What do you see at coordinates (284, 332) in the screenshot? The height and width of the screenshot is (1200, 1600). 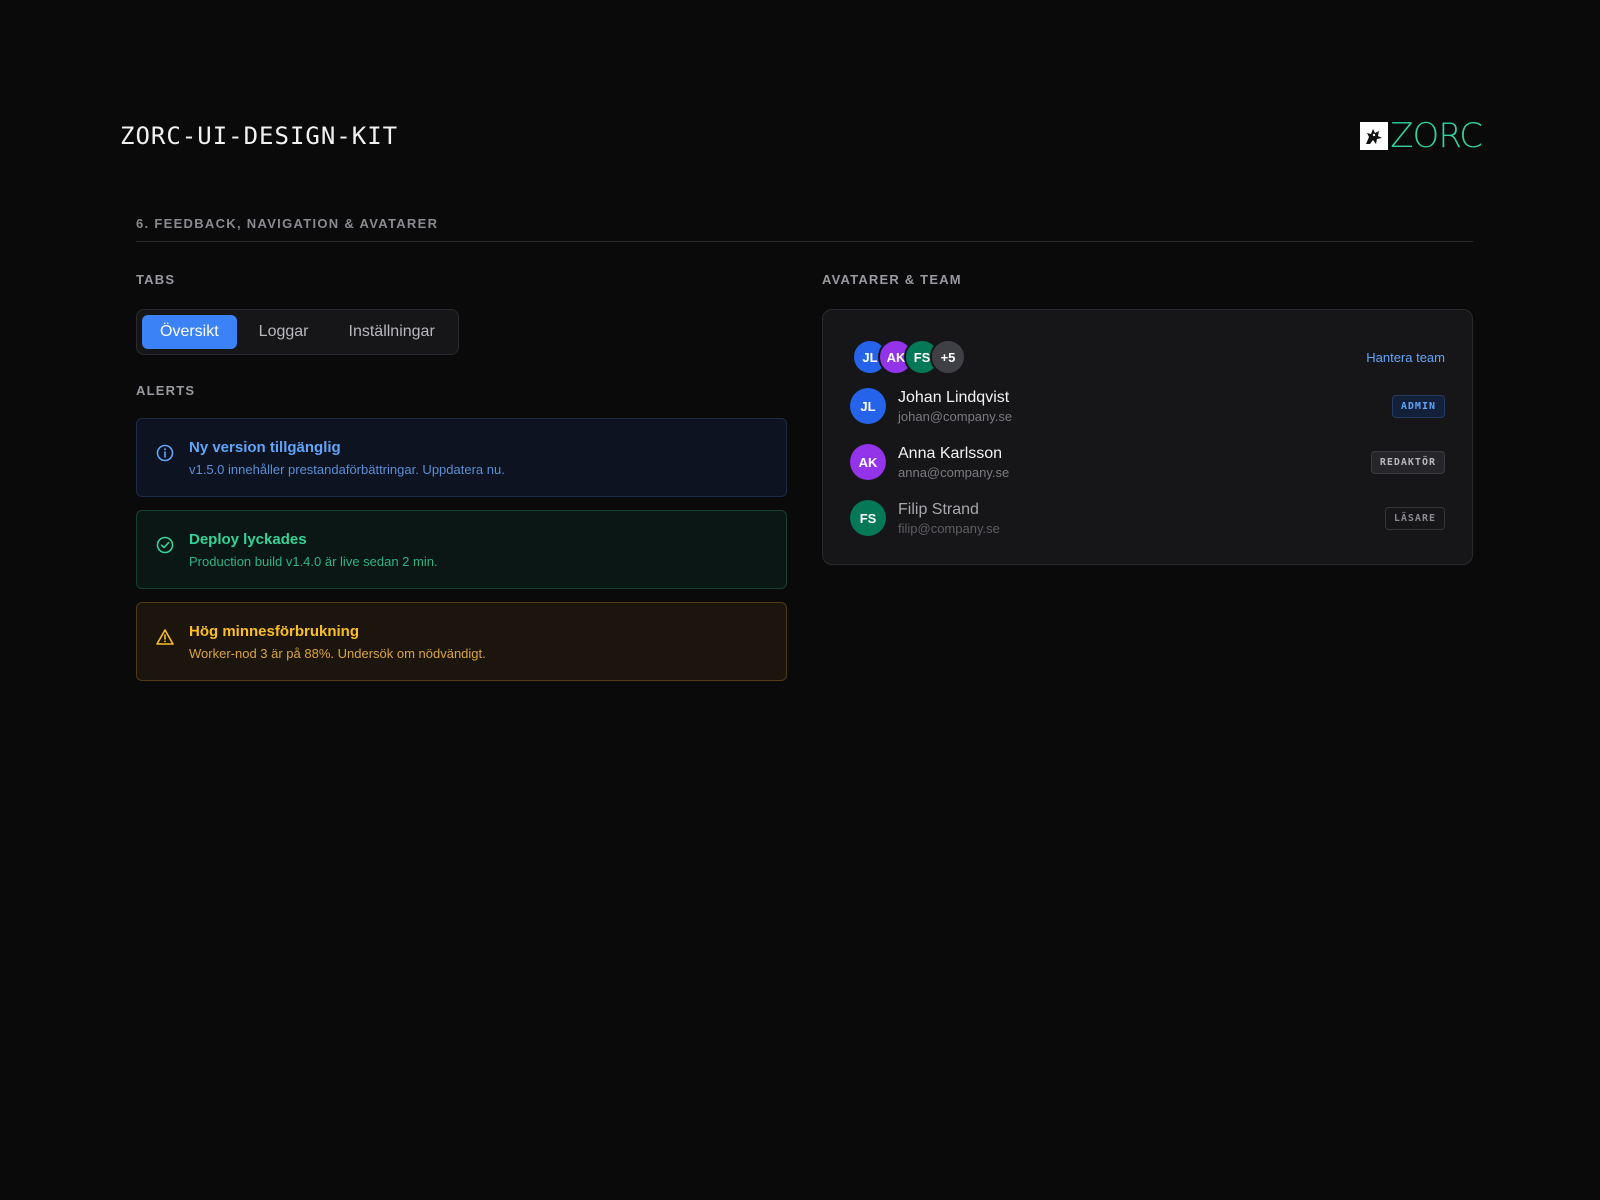 I see `tab-loggar: Loggar` at bounding box center [284, 332].